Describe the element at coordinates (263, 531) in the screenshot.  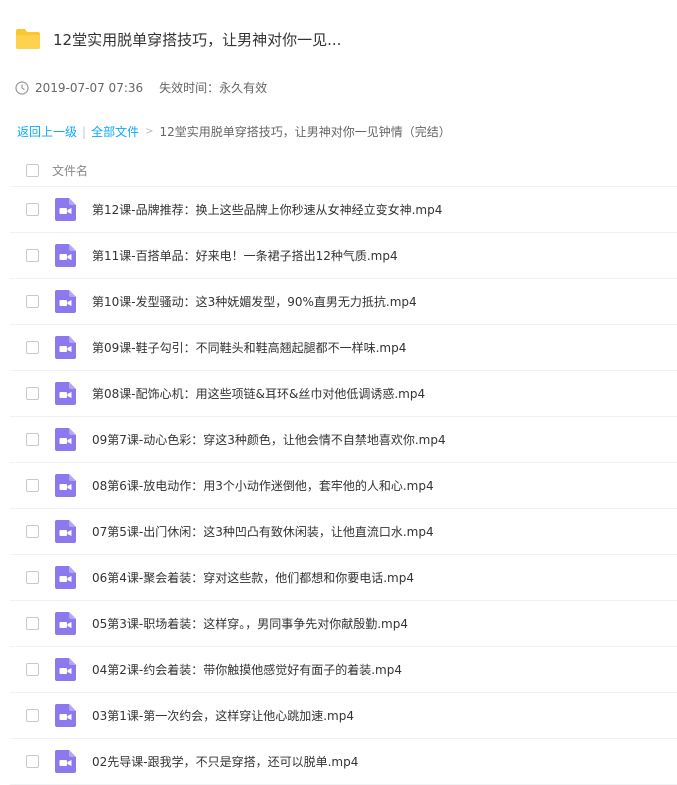
I see `file-name: 07第5课-出门休闲：这3种凹凸有致休闲装，让他直流口水.mp4` at that location.